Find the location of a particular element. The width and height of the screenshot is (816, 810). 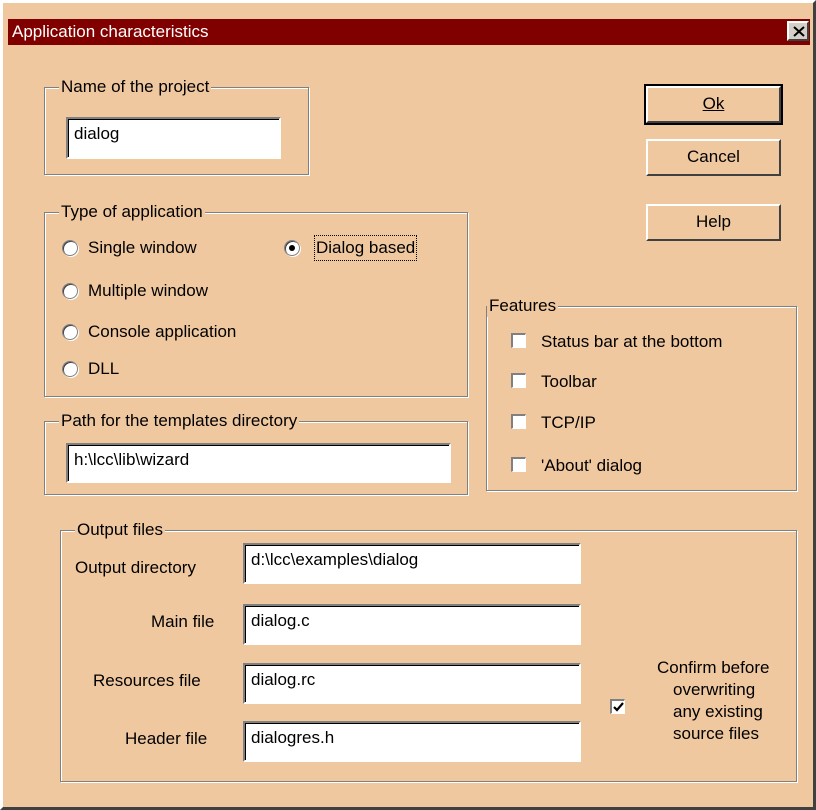

close-button is located at coordinates (798, 31).